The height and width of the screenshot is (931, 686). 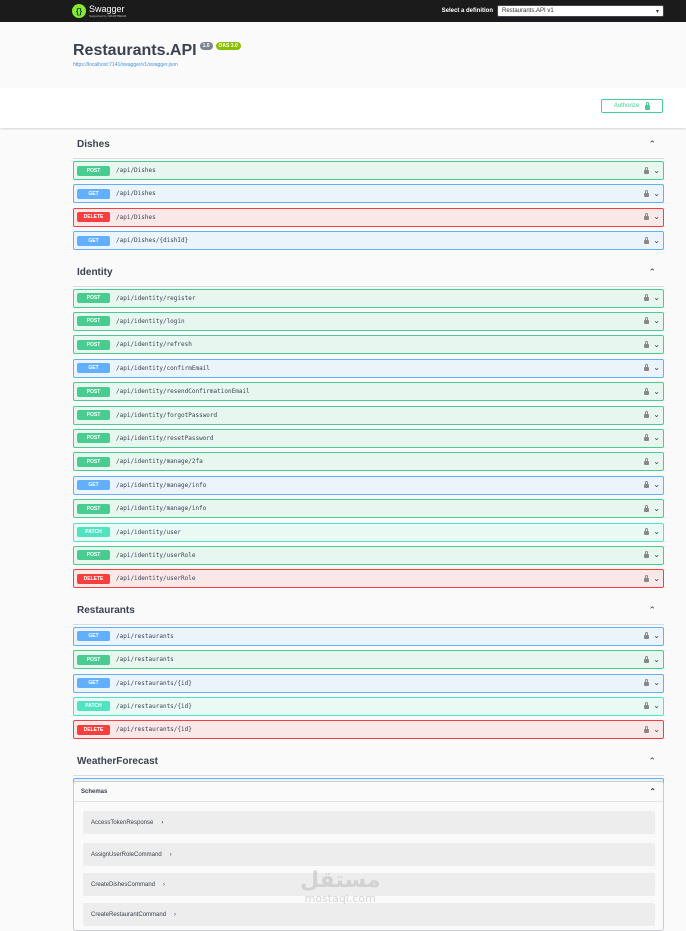 I want to click on operation-row: DELETE/api/restaurants/{id} ⌄, so click(x=368, y=730).